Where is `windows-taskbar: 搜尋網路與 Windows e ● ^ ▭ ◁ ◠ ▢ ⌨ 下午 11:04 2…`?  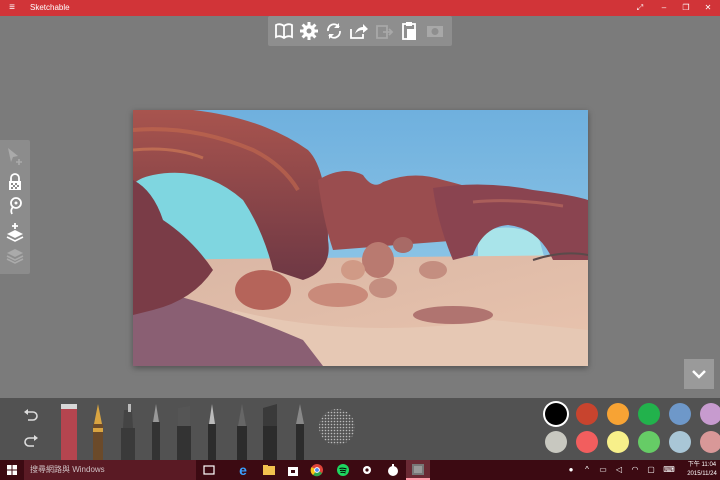 windows-taskbar: 搜尋網路與 Windows e ● ^ ▭ ◁ ◠ ▢ ⌨ 下午 11:04 2… is located at coordinates (360, 470).